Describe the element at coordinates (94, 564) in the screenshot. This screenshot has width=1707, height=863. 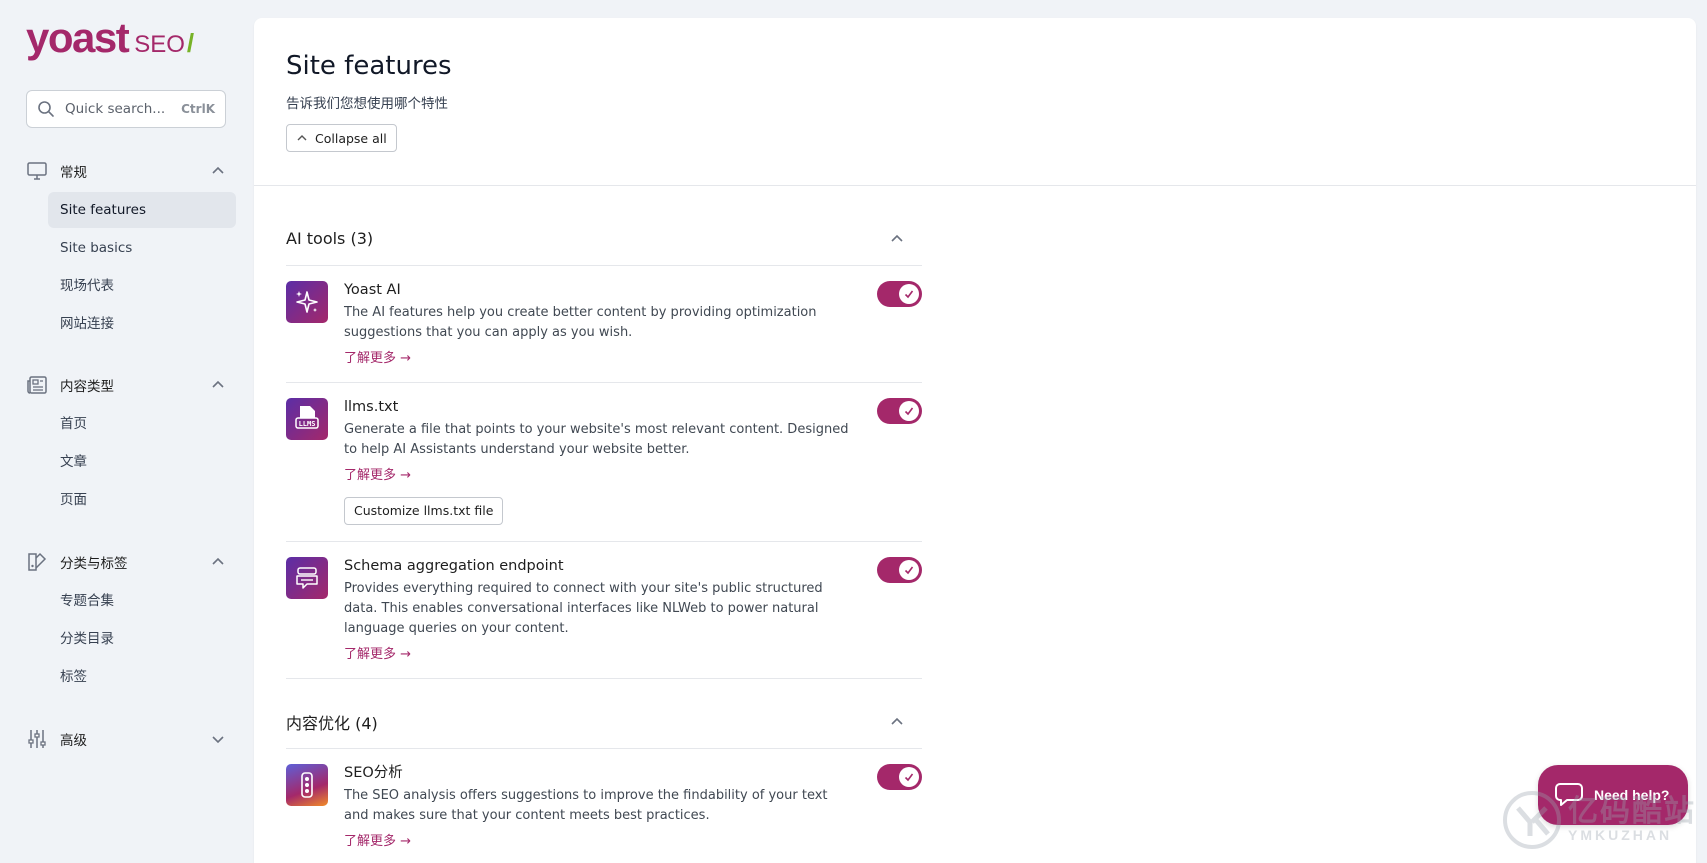
I see `nav-title-taxonomies: 分类与标签` at that location.